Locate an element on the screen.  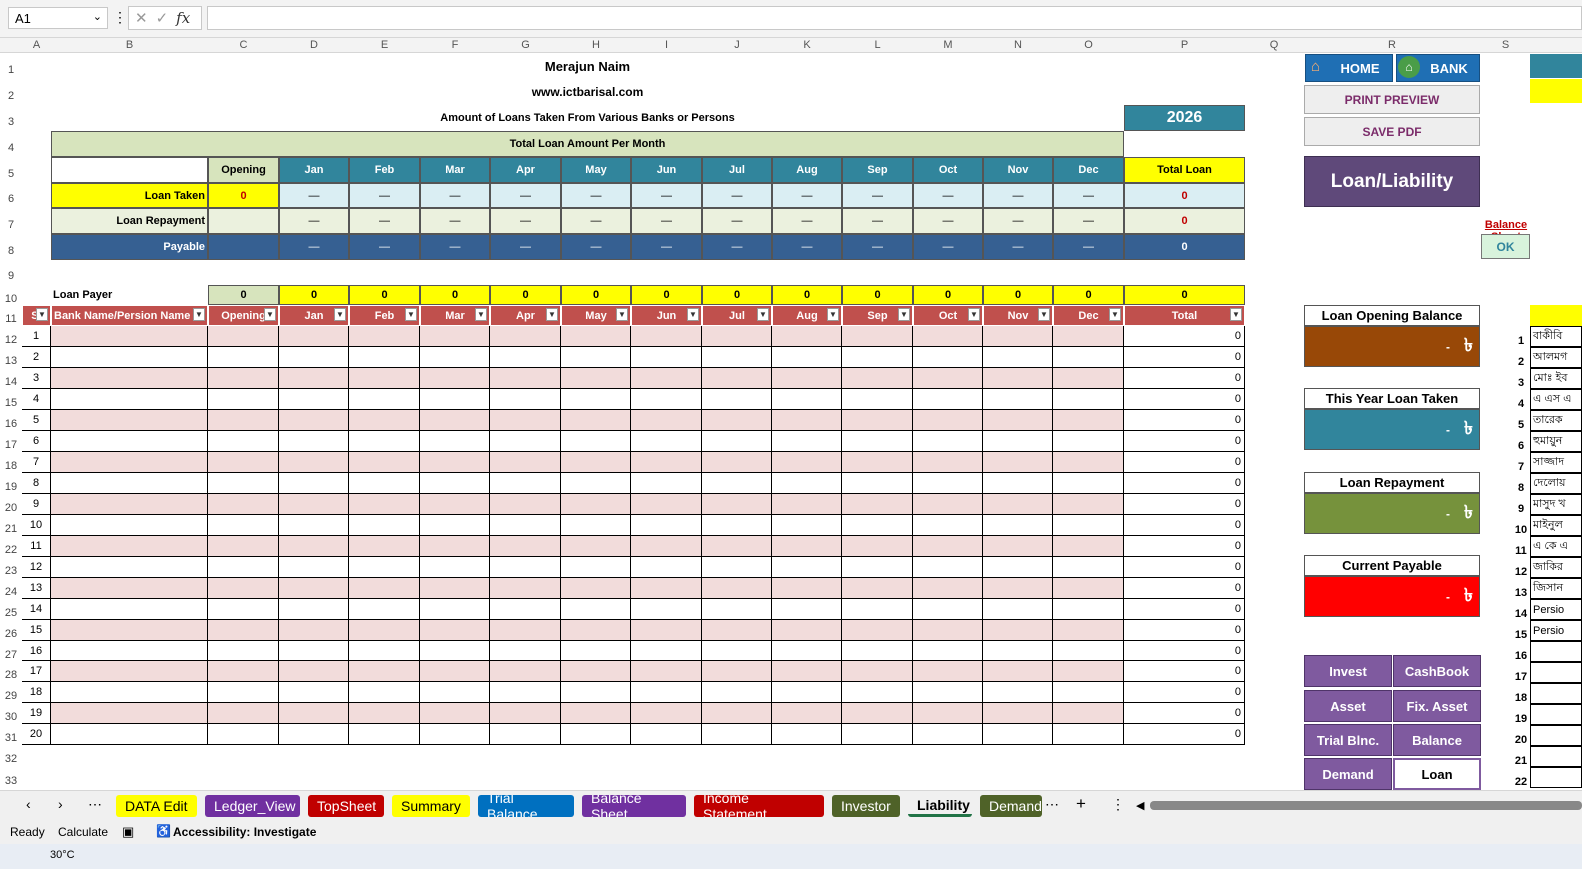
row-header: 13 is located at coordinates (11, 357).